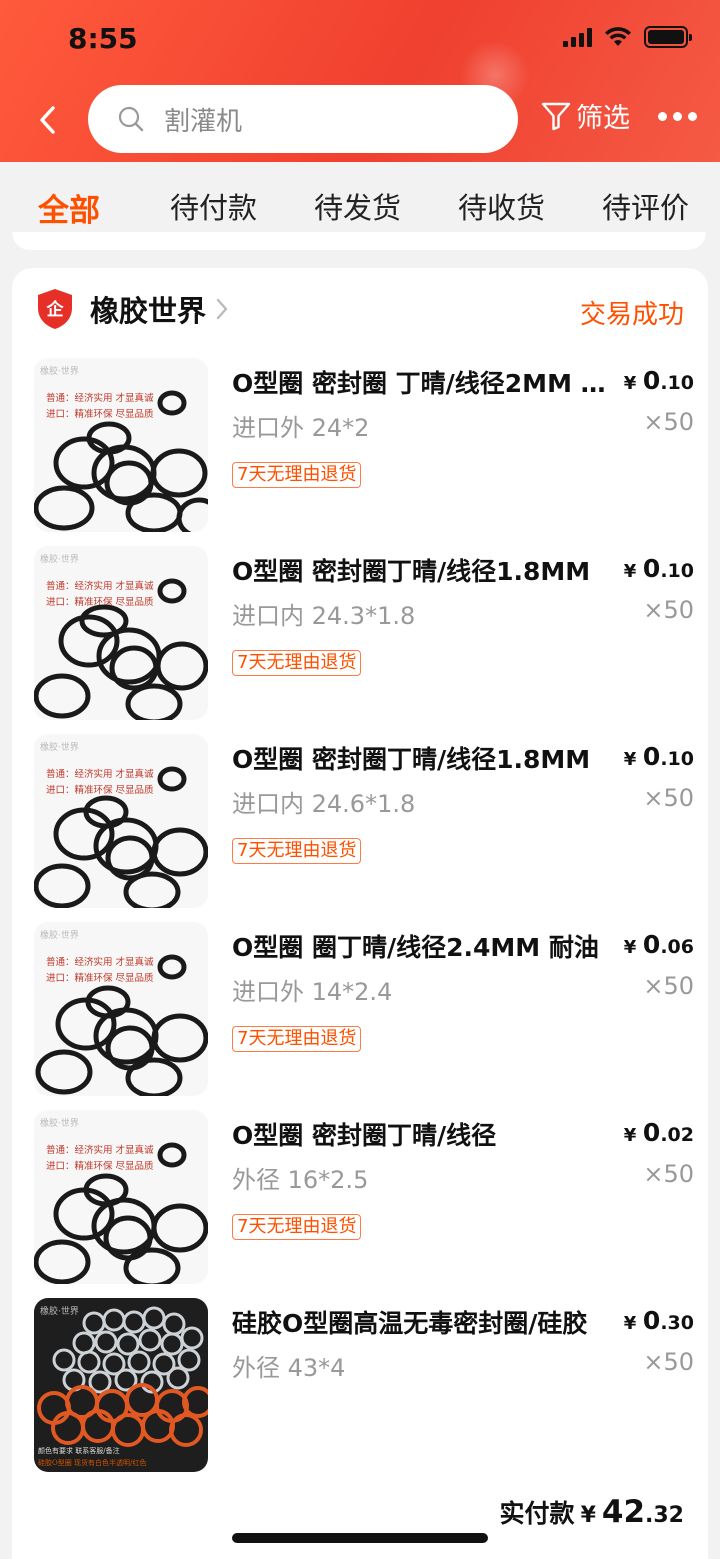 This screenshot has height=1559, width=720. What do you see at coordinates (556, 116) in the screenshot?
I see `filter-icon` at bounding box center [556, 116].